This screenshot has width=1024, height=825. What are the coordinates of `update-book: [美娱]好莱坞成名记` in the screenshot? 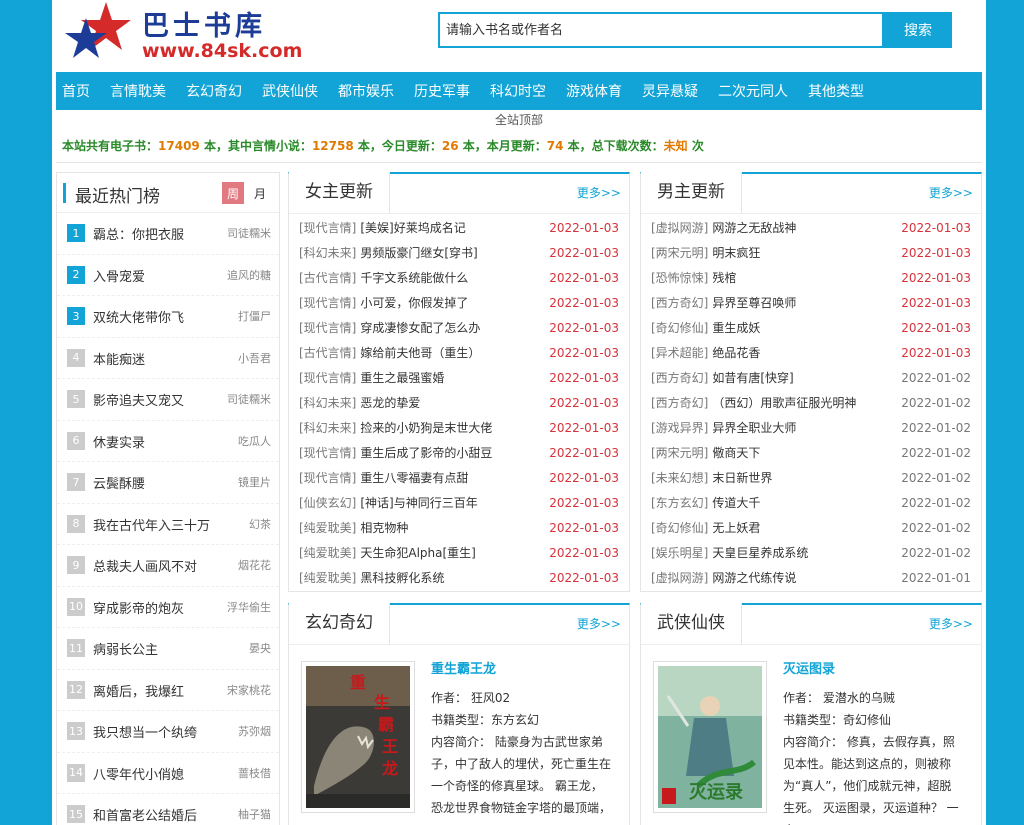 It's located at (412, 228).